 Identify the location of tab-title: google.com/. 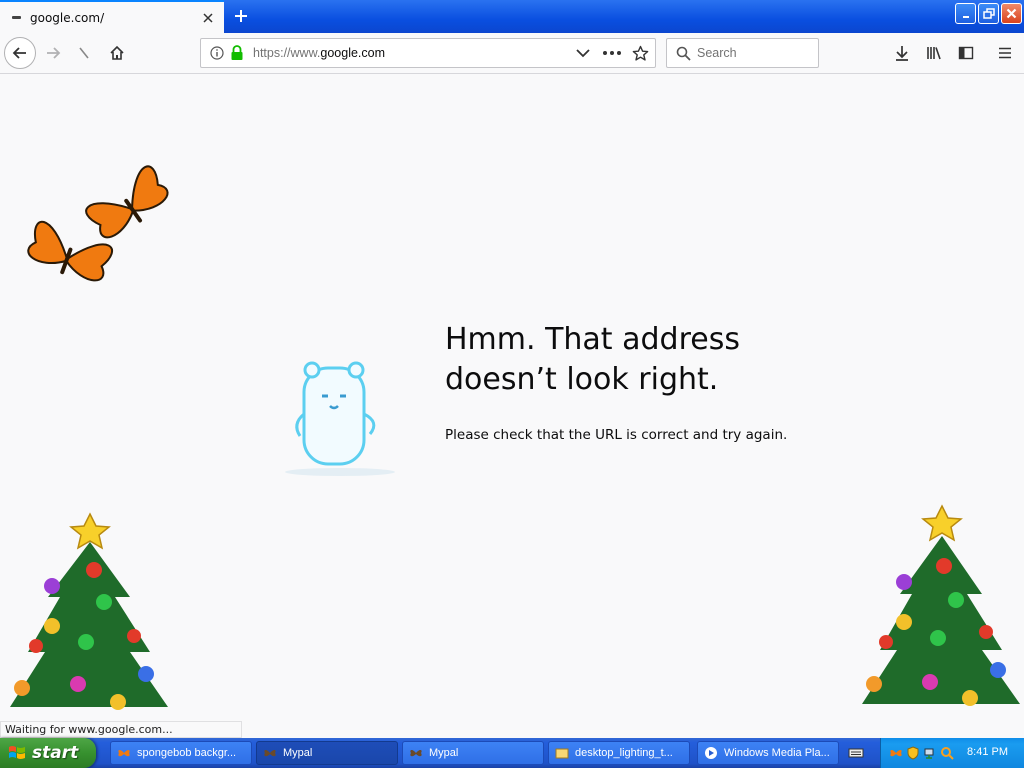
(67, 17).